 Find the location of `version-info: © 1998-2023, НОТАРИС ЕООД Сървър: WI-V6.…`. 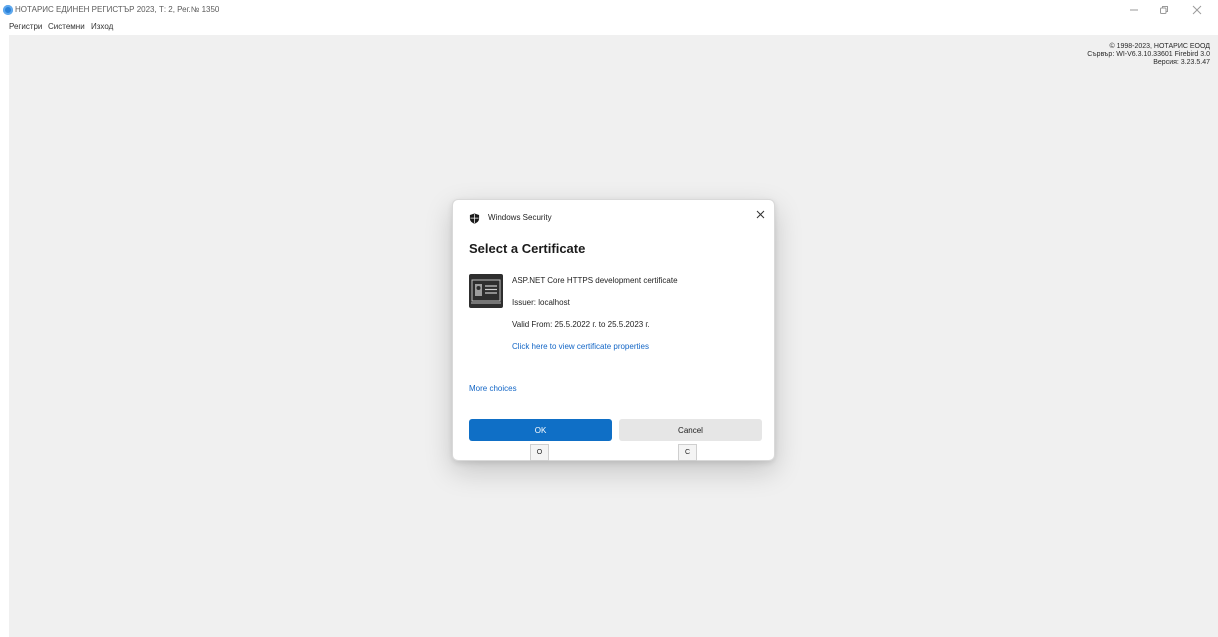

version-info: © 1998-2023, НОТАРИС ЕООД Сървър: WI-V6.… is located at coordinates (1148, 55).